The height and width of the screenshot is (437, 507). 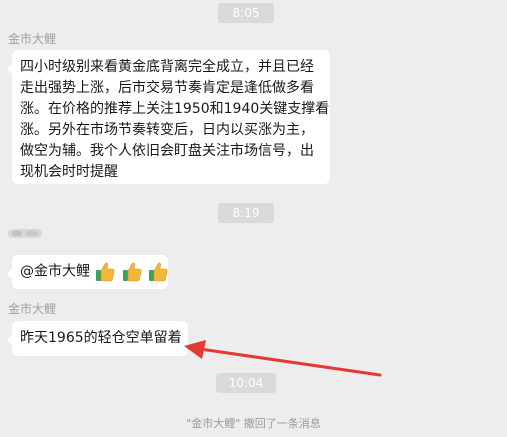 I want to click on obscured-sender-name, so click(x=25, y=233).